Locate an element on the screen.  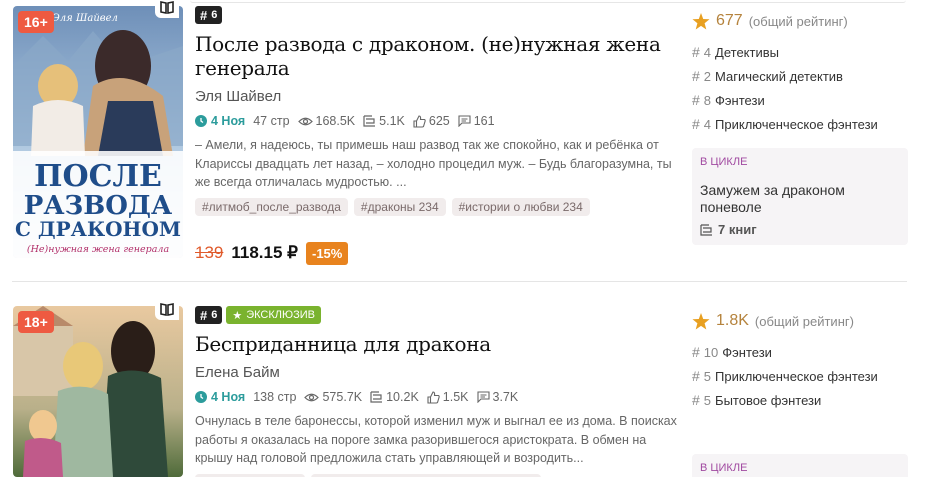
genre-item: #5 Приключенческое фэнтези is located at coordinates (800, 376).